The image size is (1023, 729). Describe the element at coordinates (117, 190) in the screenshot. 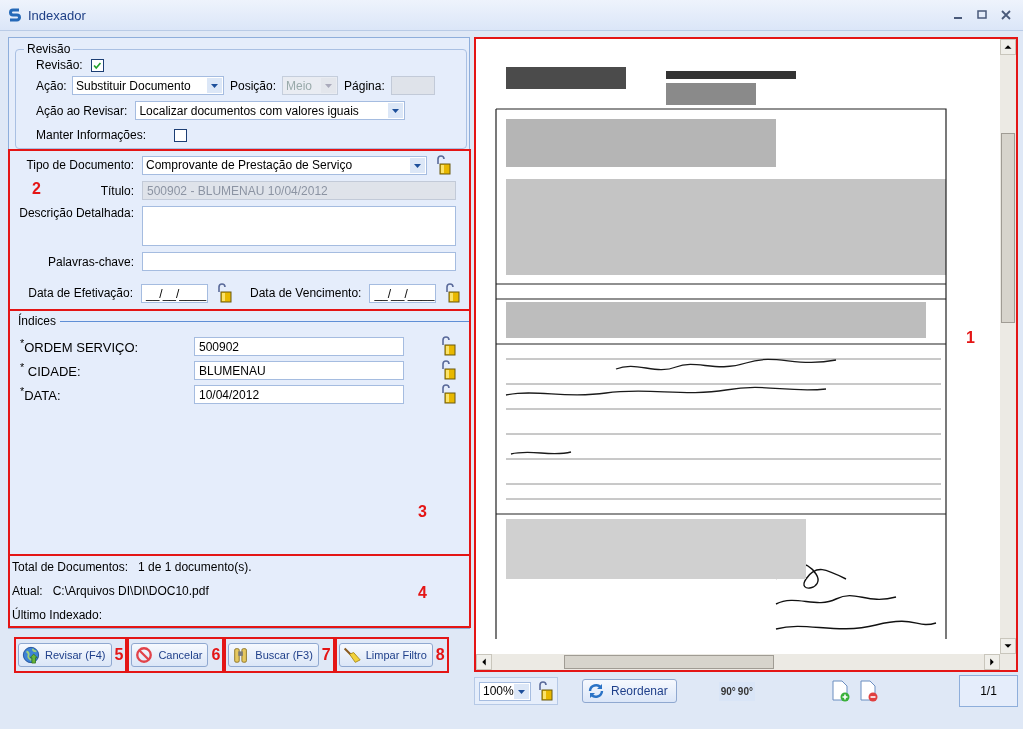

I see `field-label: Título:` at that location.